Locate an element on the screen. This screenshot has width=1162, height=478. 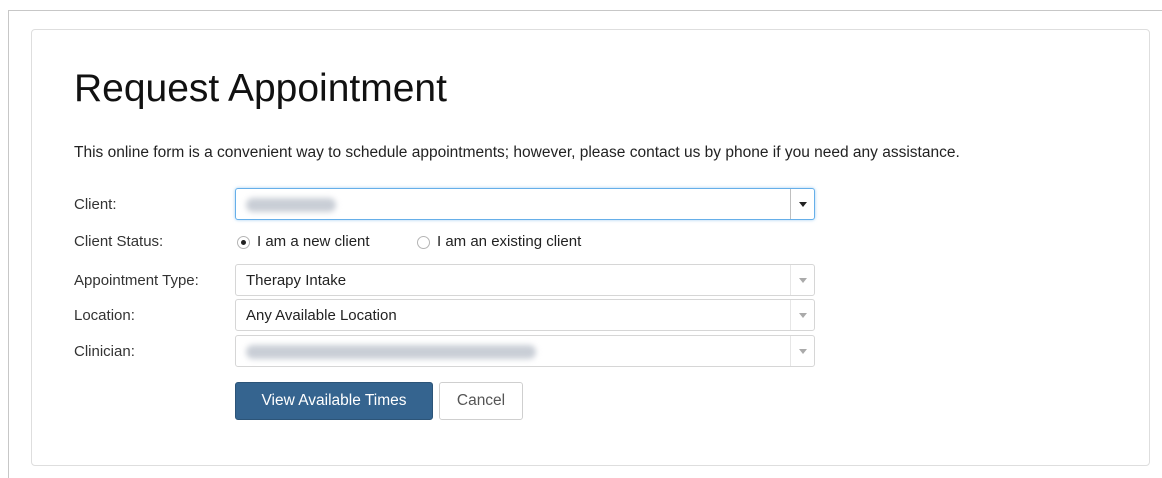
location-dropdown-button is located at coordinates (802, 315).